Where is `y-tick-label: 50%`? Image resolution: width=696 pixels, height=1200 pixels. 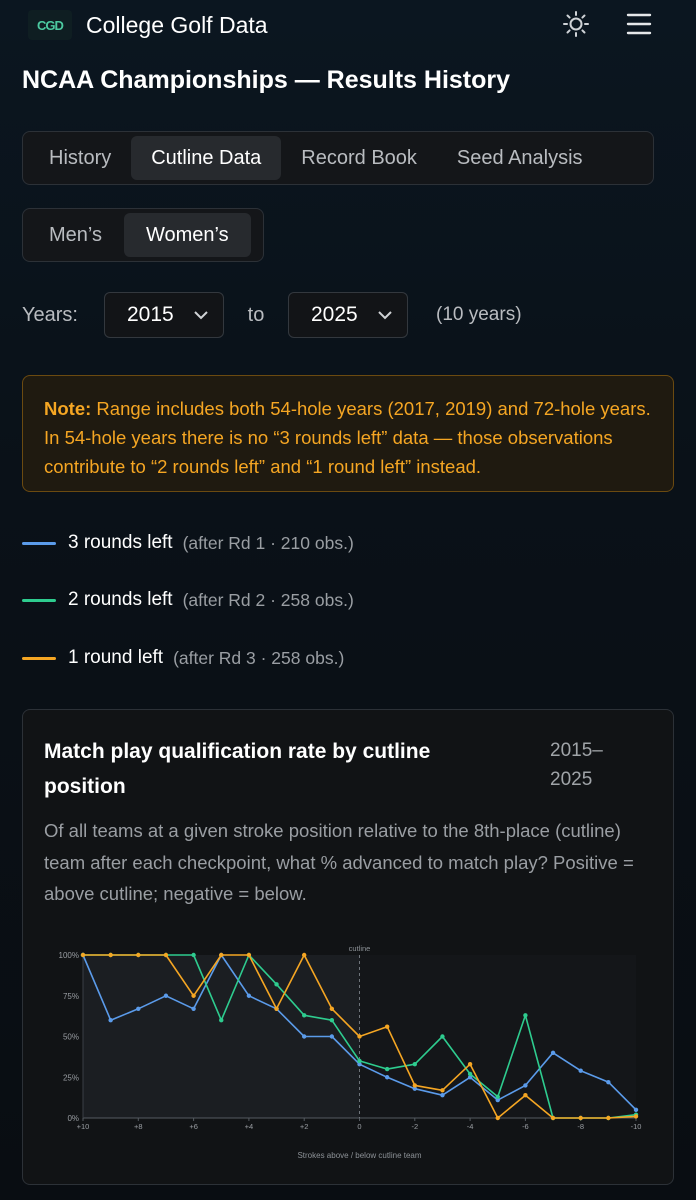 y-tick-label: 50% is located at coordinates (71, 1037).